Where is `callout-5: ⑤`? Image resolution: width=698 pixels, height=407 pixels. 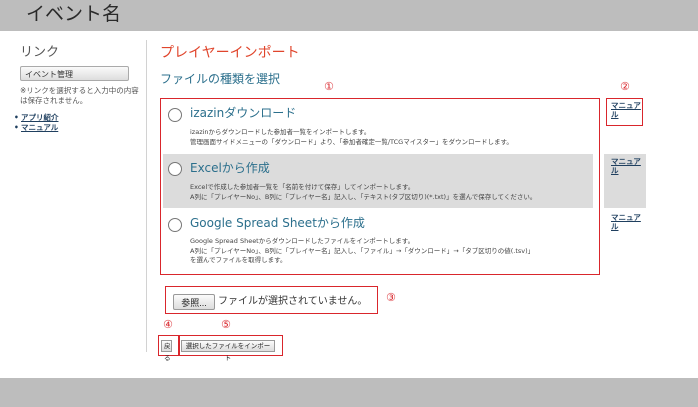
callout-5: ⑤ is located at coordinates (226, 324).